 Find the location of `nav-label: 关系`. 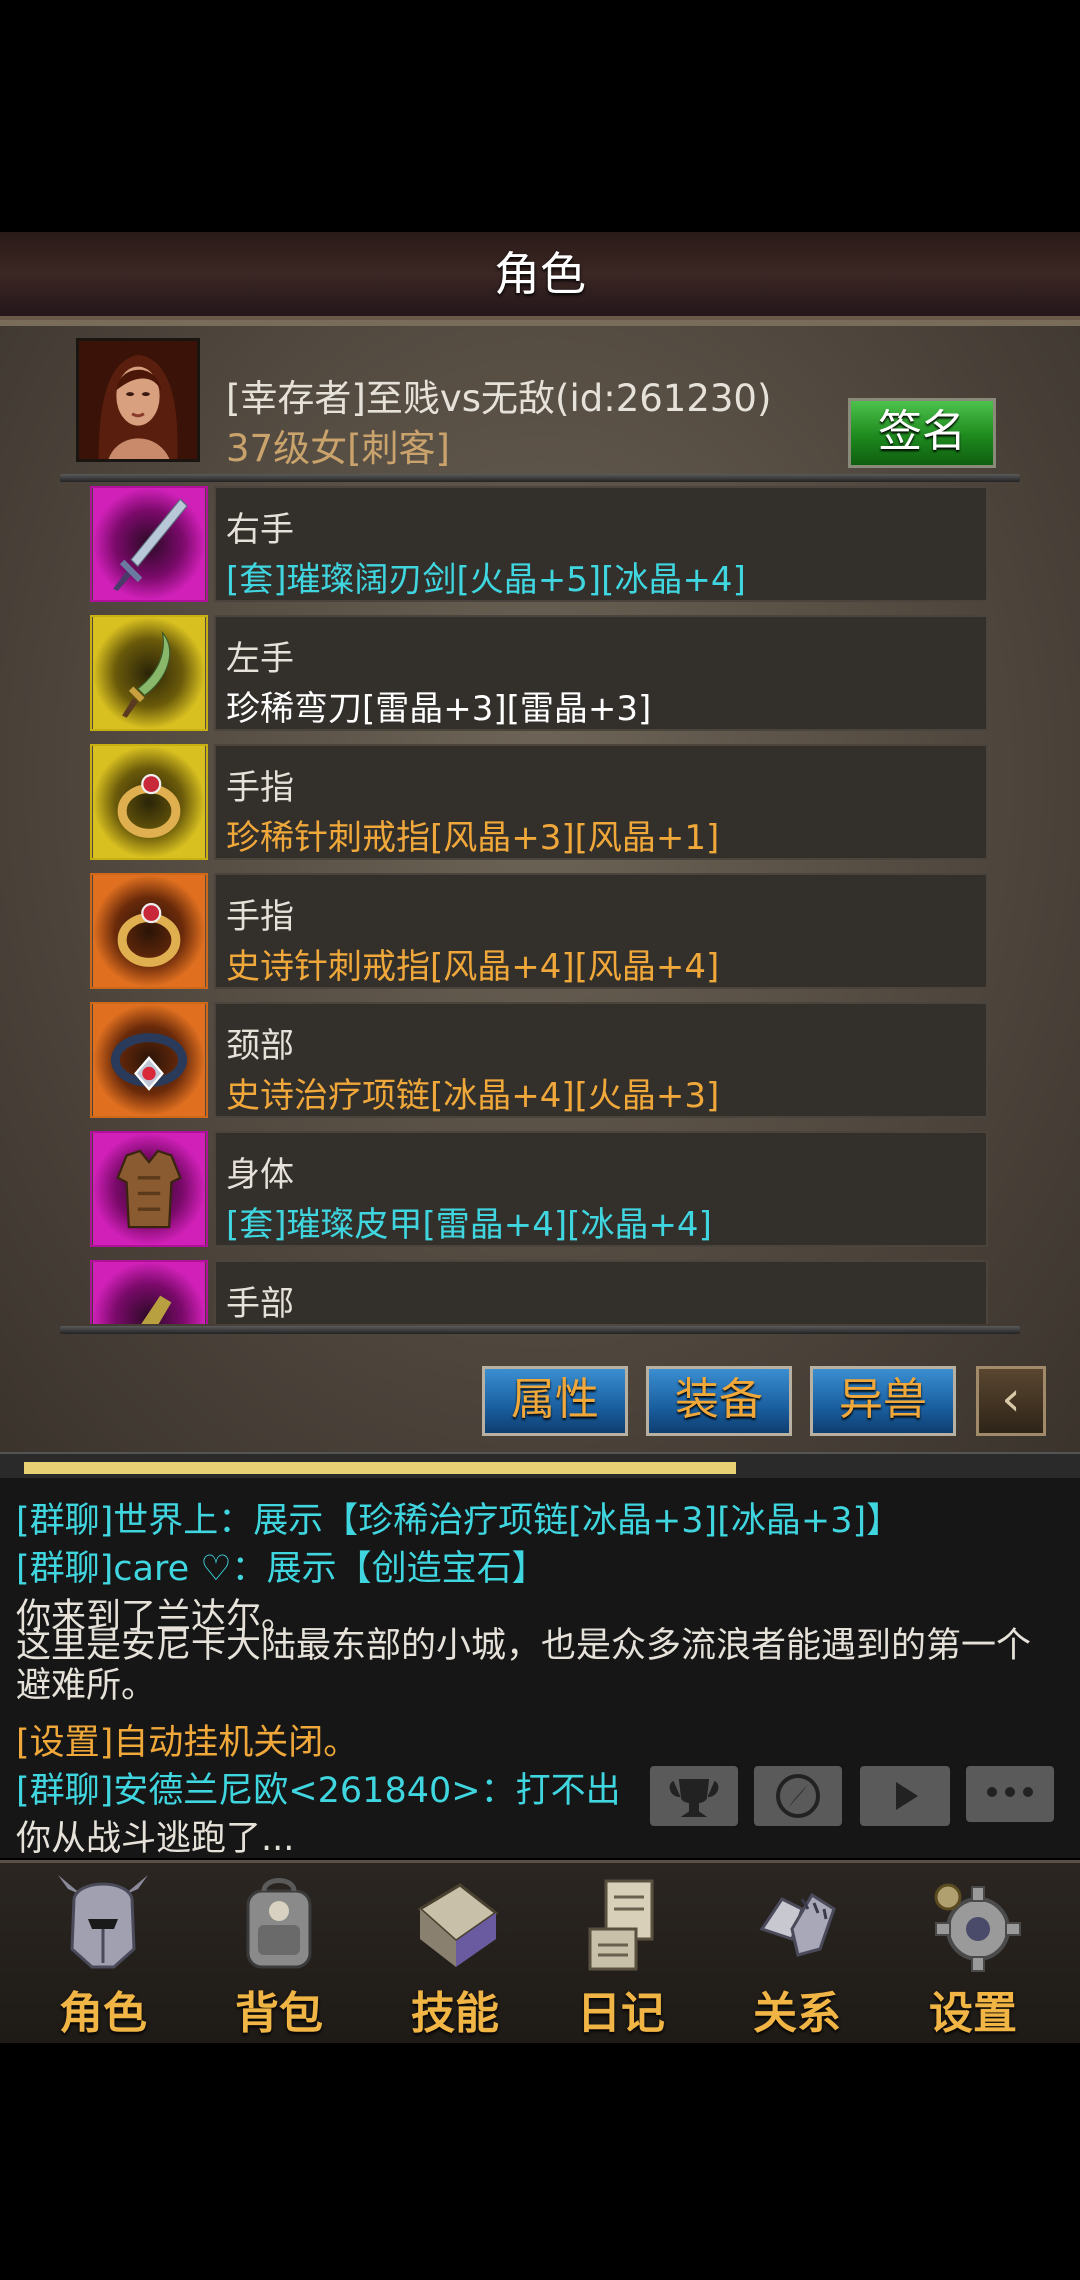

nav-label: 关系 is located at coordinates (797, 2013).